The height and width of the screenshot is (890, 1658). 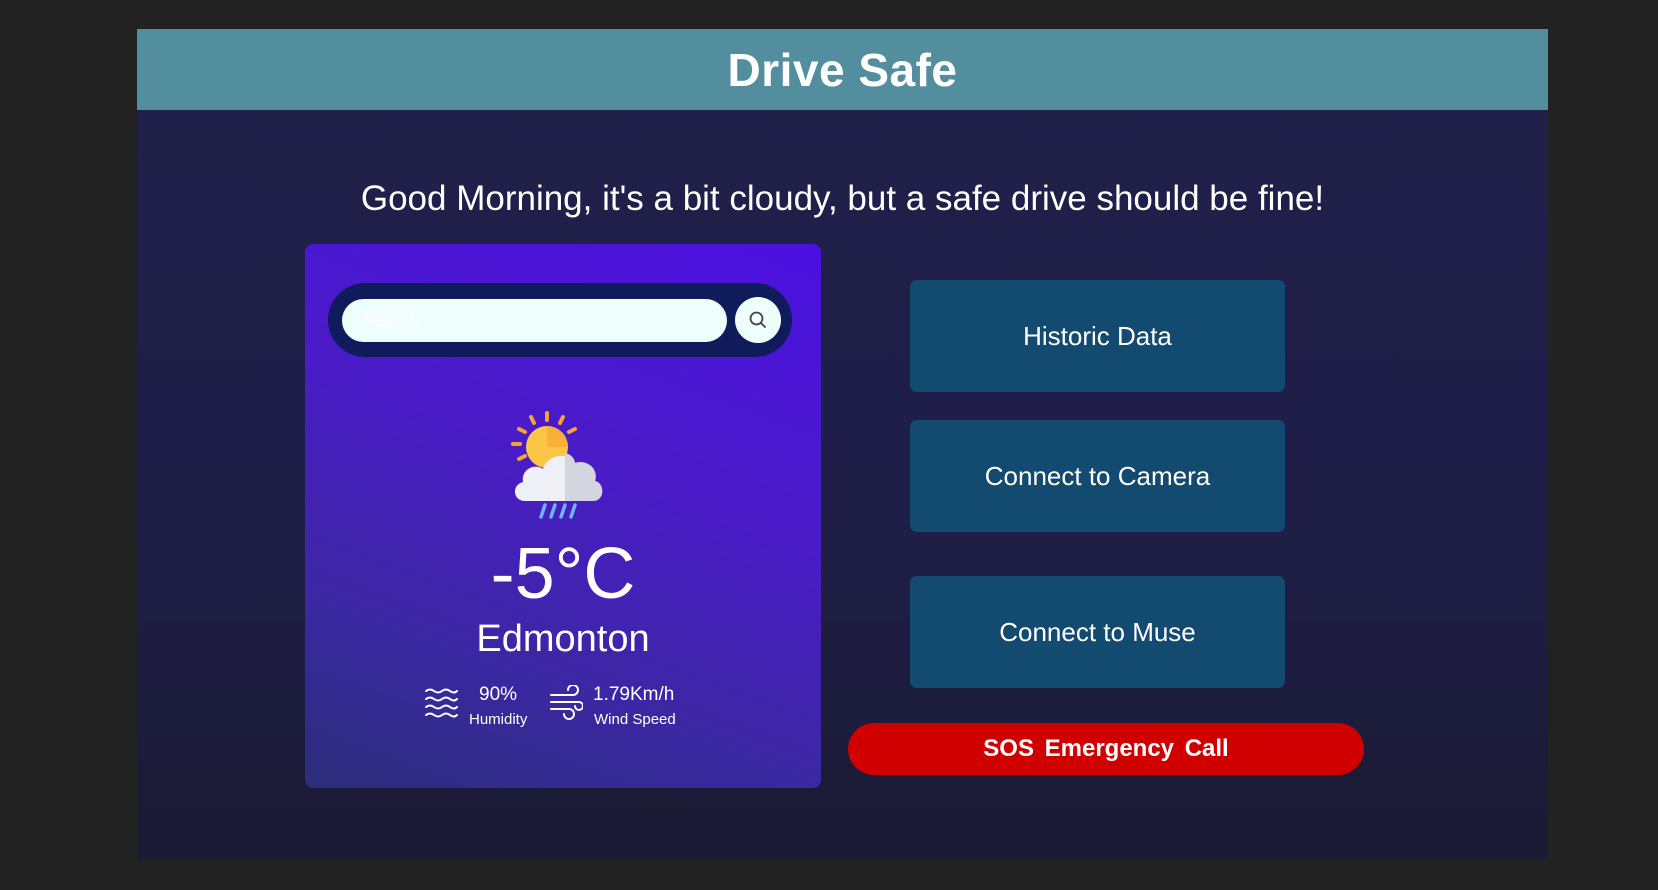 I want to click on temperature: -5°C, so click(x=563, y=574).